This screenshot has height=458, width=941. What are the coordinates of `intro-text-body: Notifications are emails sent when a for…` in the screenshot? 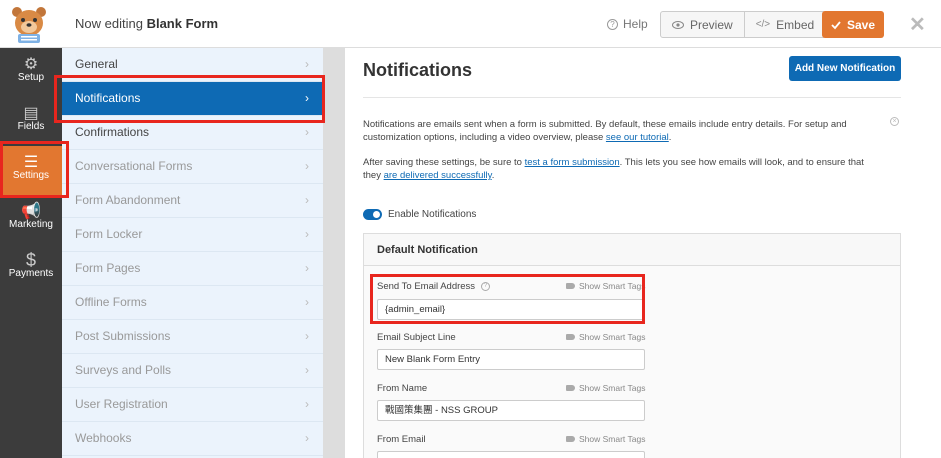 It's located at (605, 131).